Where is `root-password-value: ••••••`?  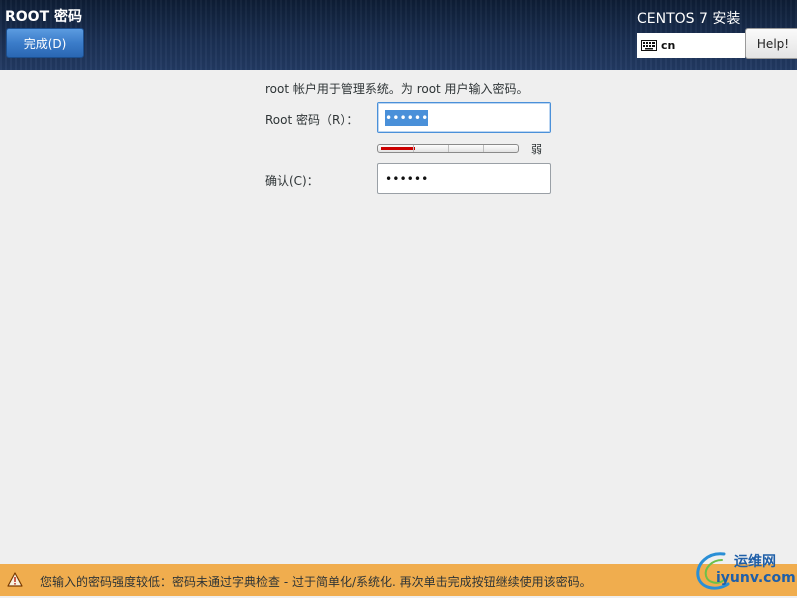 root-password-value: •••••• is located at coordinates (407, 117).